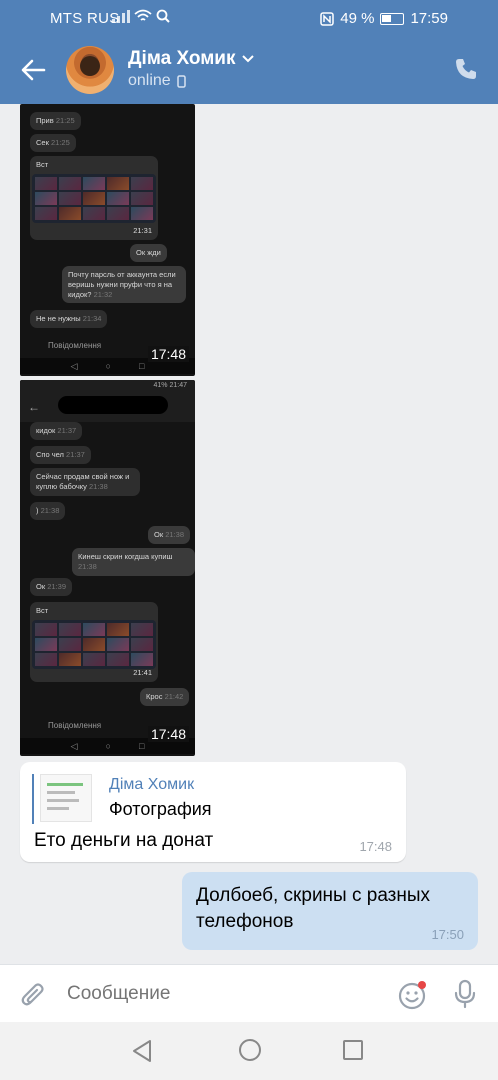 The image size is (498, 1080). I want to click on reply-bar, so click(33, 799).